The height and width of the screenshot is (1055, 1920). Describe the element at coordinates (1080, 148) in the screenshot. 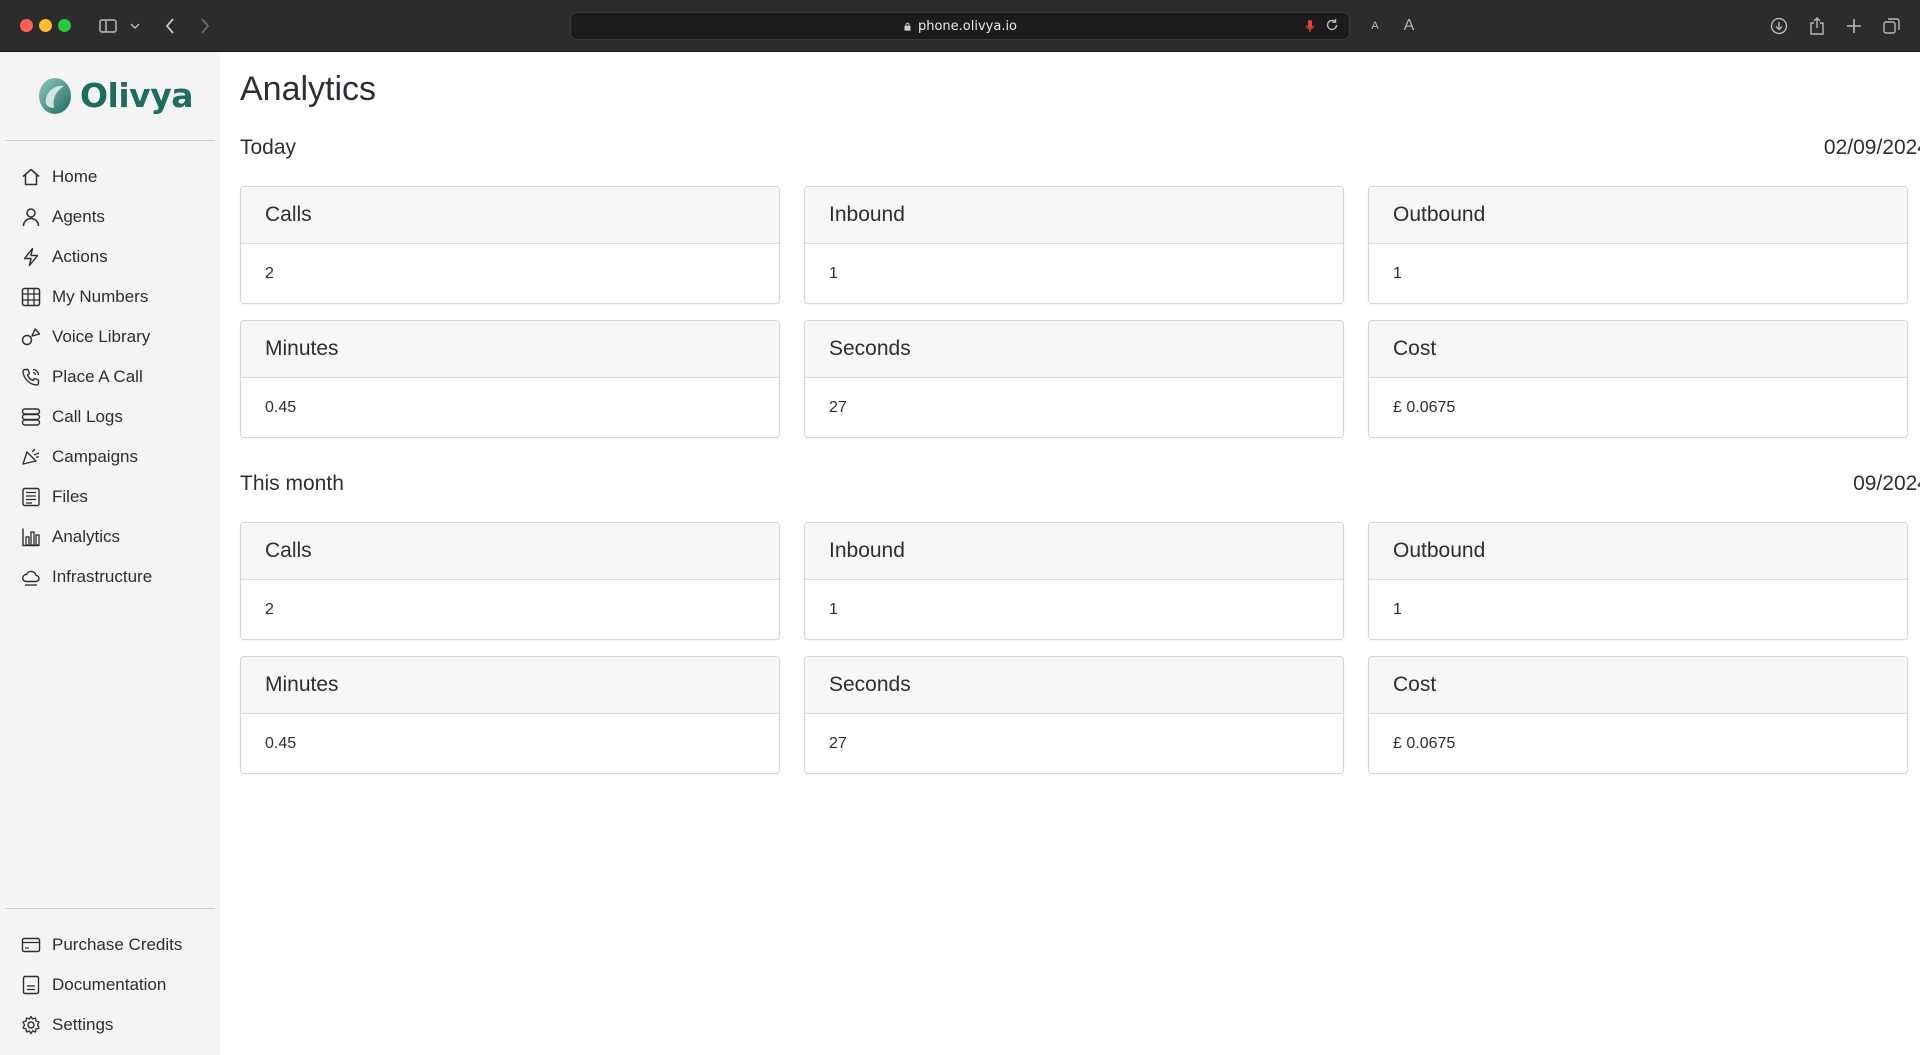

I see `section-header-today: Today 02/09/2024` at that location.